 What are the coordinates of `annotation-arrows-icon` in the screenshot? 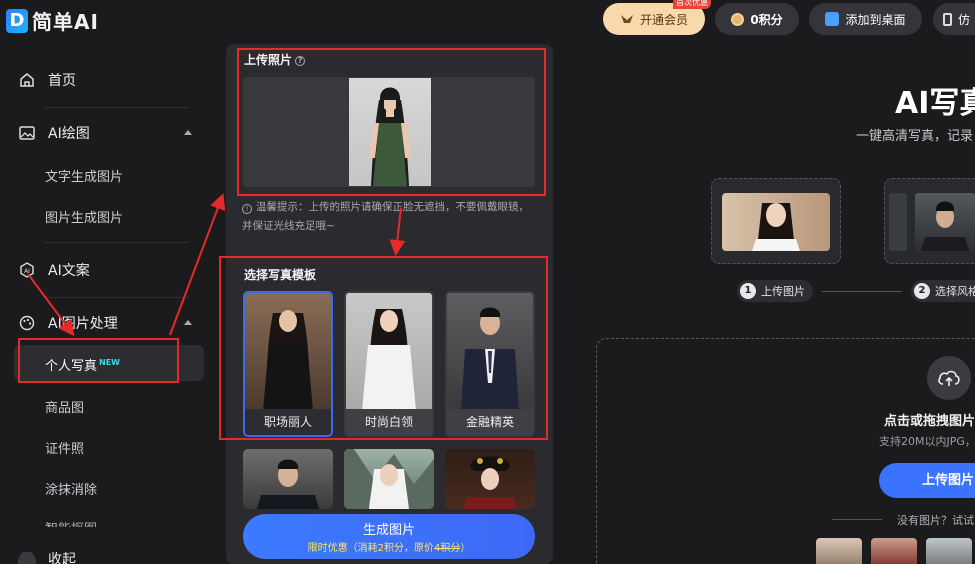 It's located at (216, 265).